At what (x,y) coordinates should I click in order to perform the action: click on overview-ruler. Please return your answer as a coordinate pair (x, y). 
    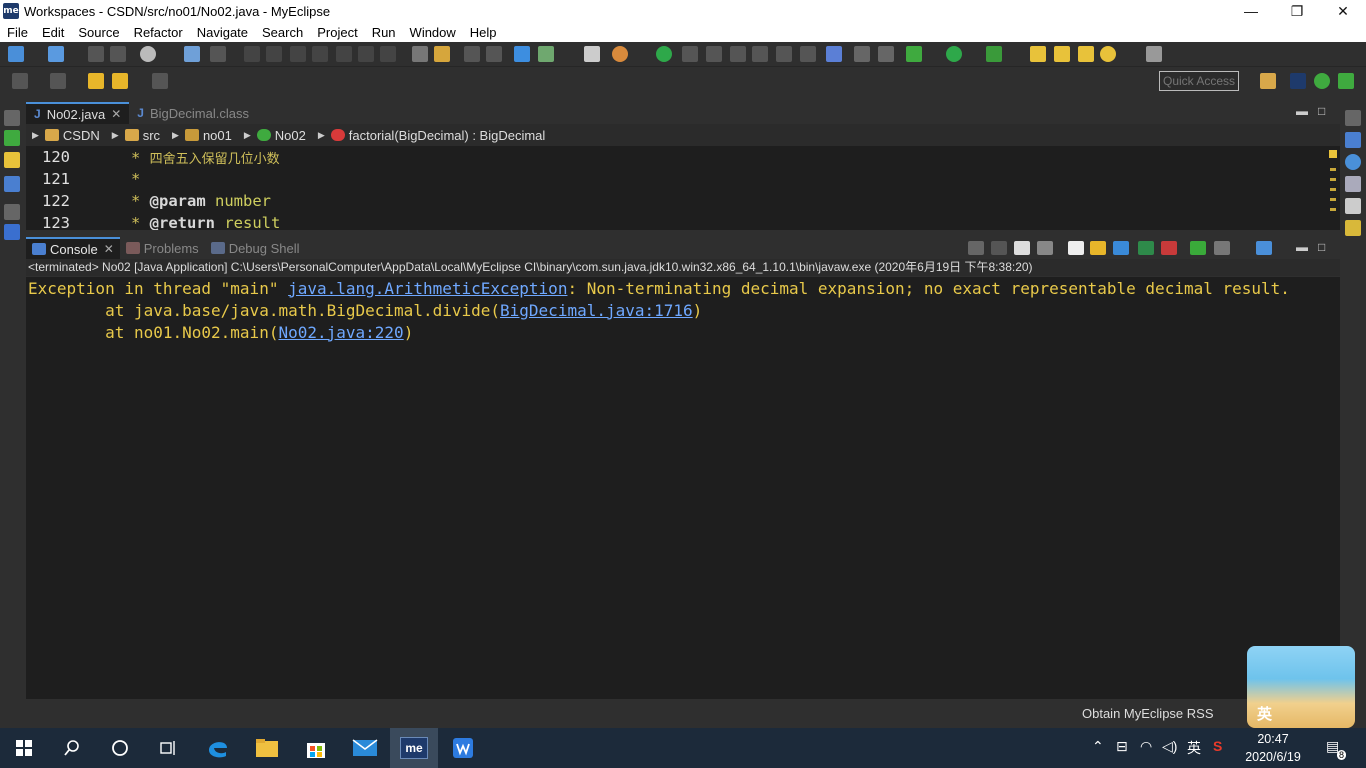
    Looking at the image, I should click on (1334, 185).